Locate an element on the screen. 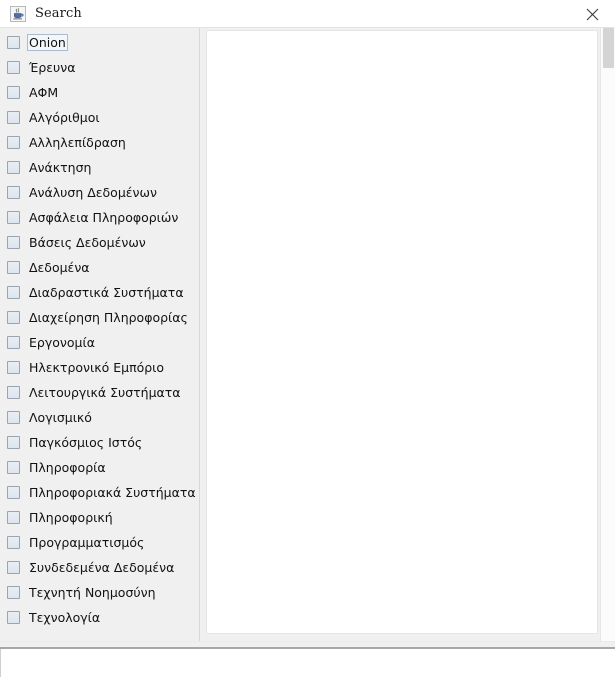 The image size is (615, 677). list-item: Παγκόσμιος Ιστός is located at coordinates (99, 442).